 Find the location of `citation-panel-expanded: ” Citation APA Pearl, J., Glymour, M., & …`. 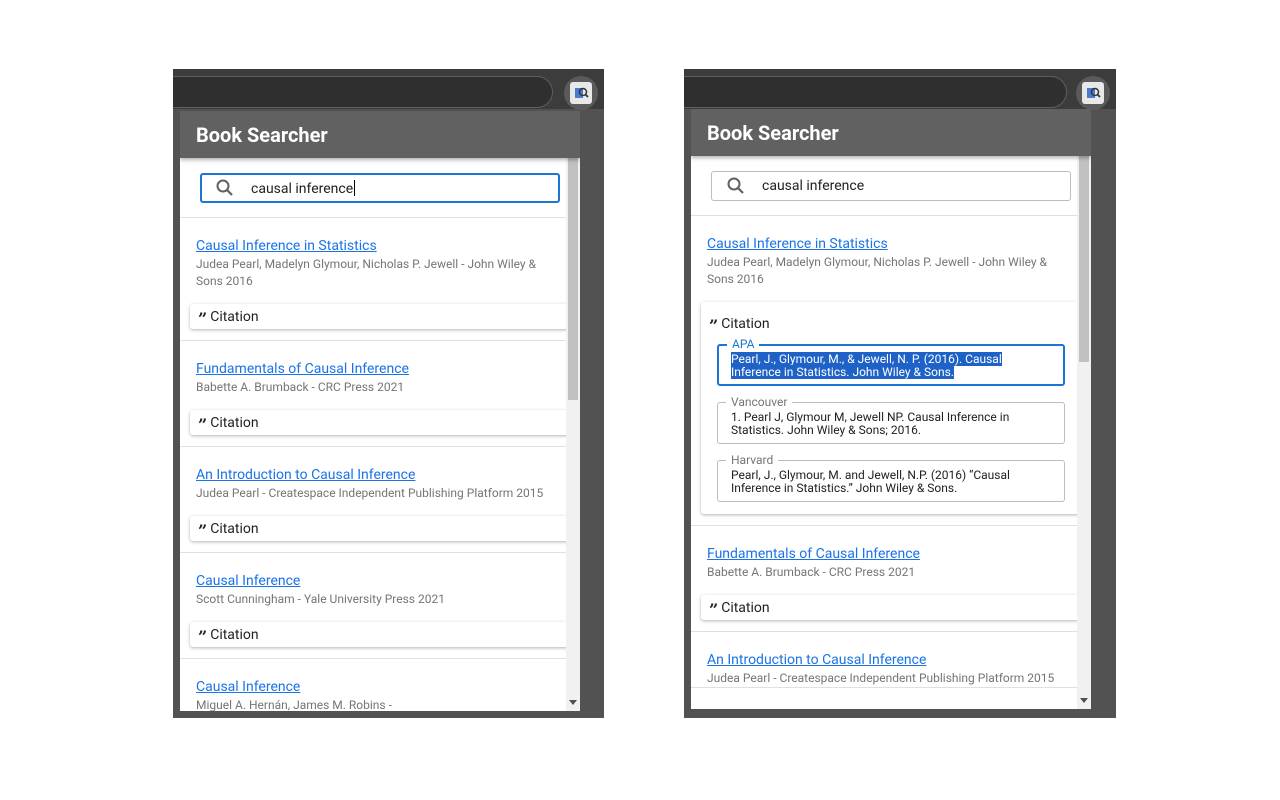

citation-panel-expanded: ” Citation APA Pearl, J., Glymour, M., & … is located at coordinates (891, 408).